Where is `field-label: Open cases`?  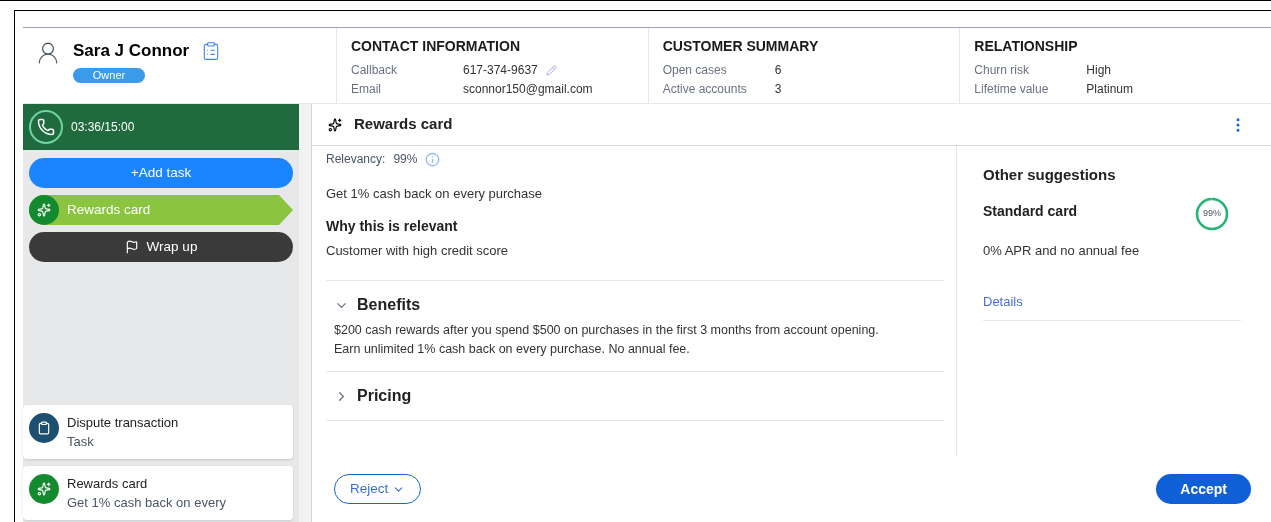
field-label: Open cases is located at coordinates (695, 70).